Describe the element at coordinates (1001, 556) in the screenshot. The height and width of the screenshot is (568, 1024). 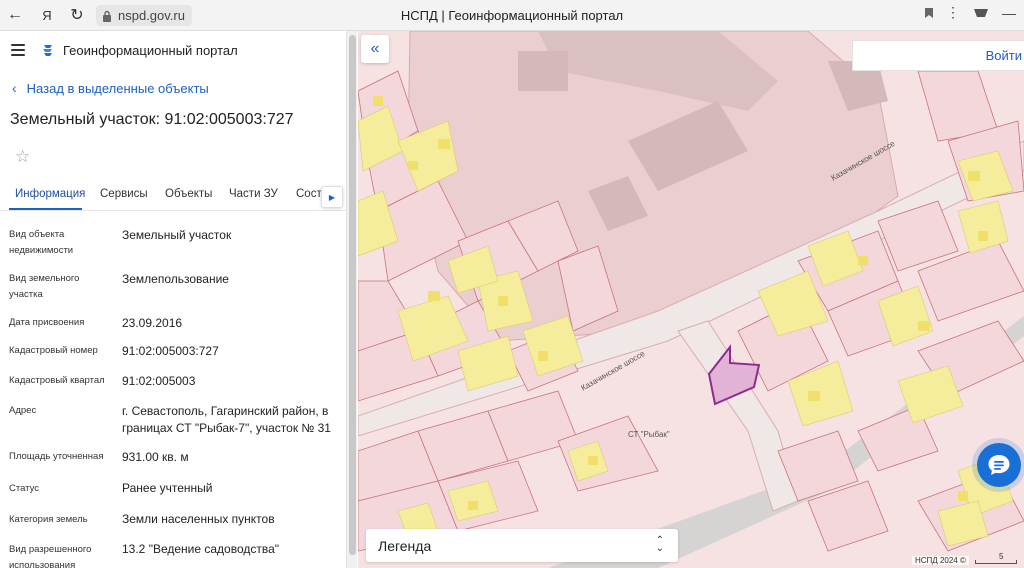
I see `scale-label: 5` at that location.